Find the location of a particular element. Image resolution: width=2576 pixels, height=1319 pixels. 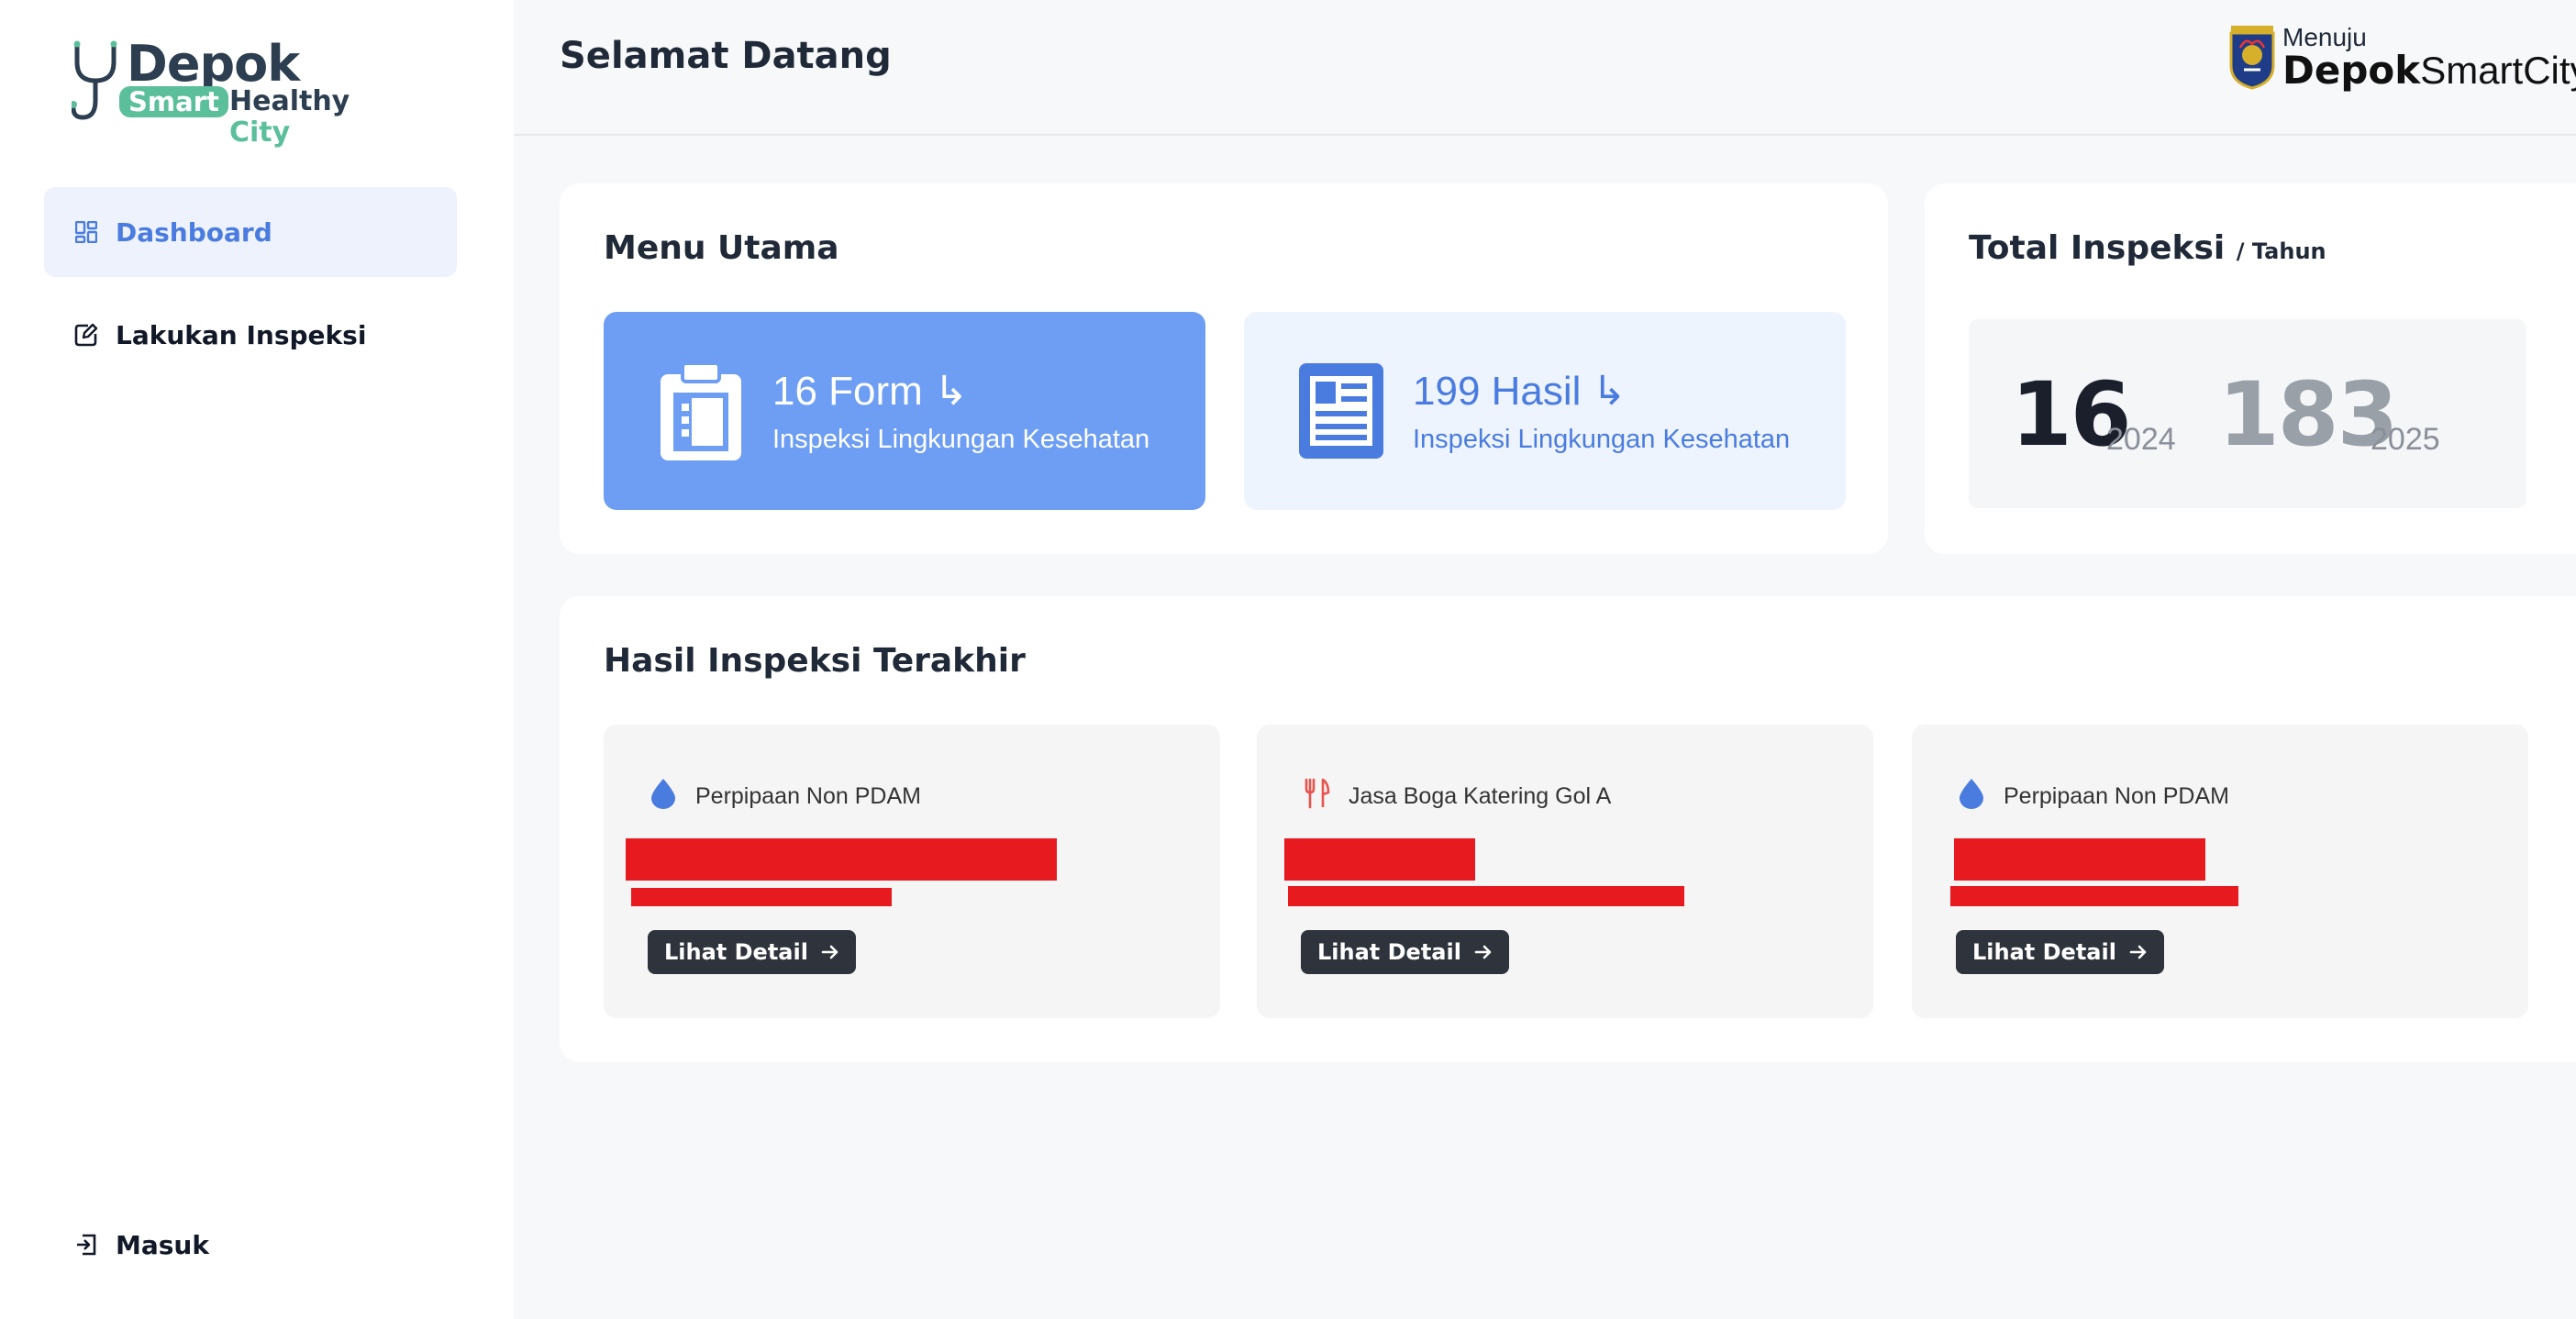

result-card: Jasa Boga Katering Gol A Lihat Detail is located at coordinates (1565, 871).